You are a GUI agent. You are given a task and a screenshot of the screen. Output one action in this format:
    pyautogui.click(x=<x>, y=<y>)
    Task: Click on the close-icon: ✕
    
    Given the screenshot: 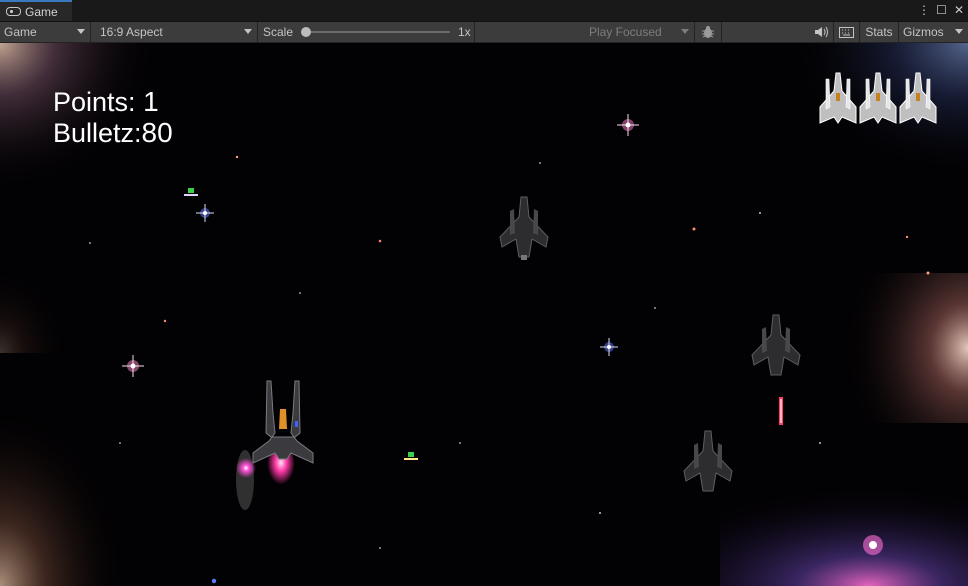 What is the action you would take?
    pyautogui.click(x=959, y=10)
    